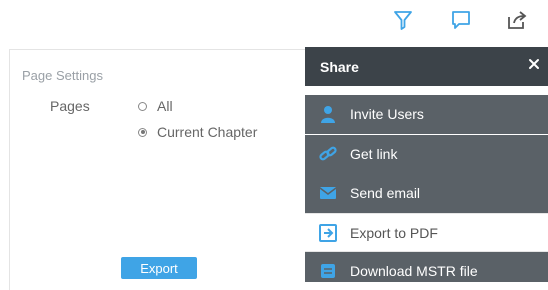 Image resolution: width=548 pixels, height=290 pixels. I want to click on user-icon, so click(328, 114).